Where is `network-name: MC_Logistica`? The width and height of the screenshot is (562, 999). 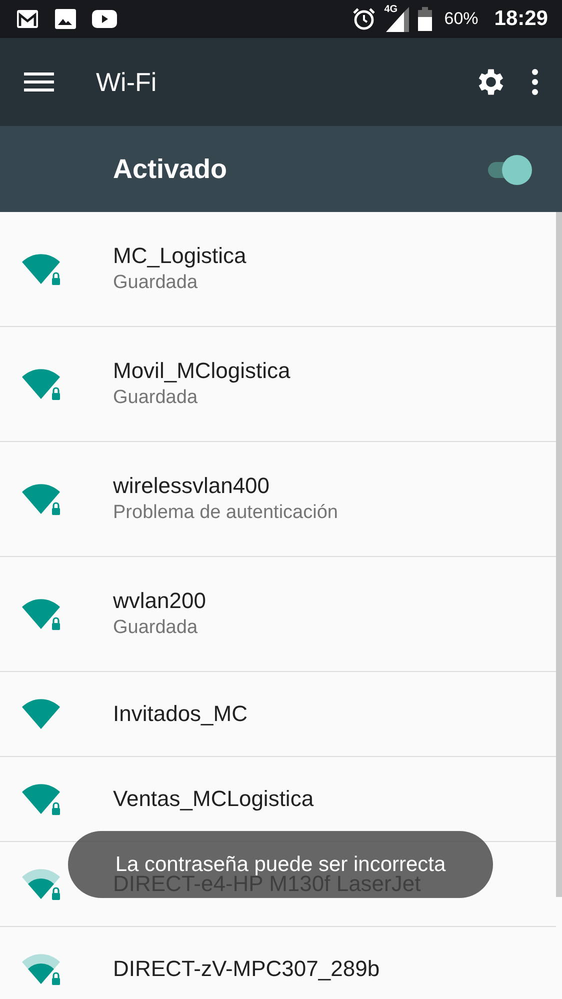 network-name: MC_Logistica is located at coordinates (179, 256).